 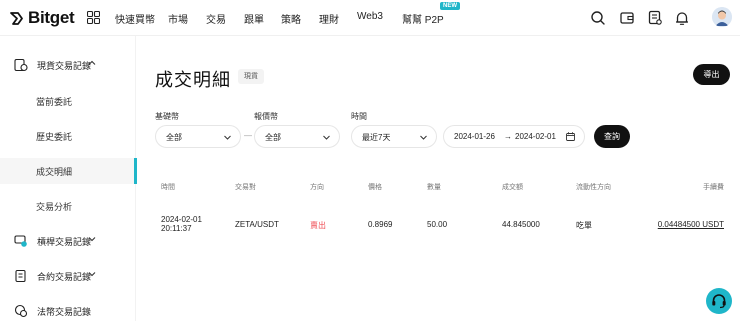 I want to click on time-range-value: 最近7天, so click(x=376, y=137).